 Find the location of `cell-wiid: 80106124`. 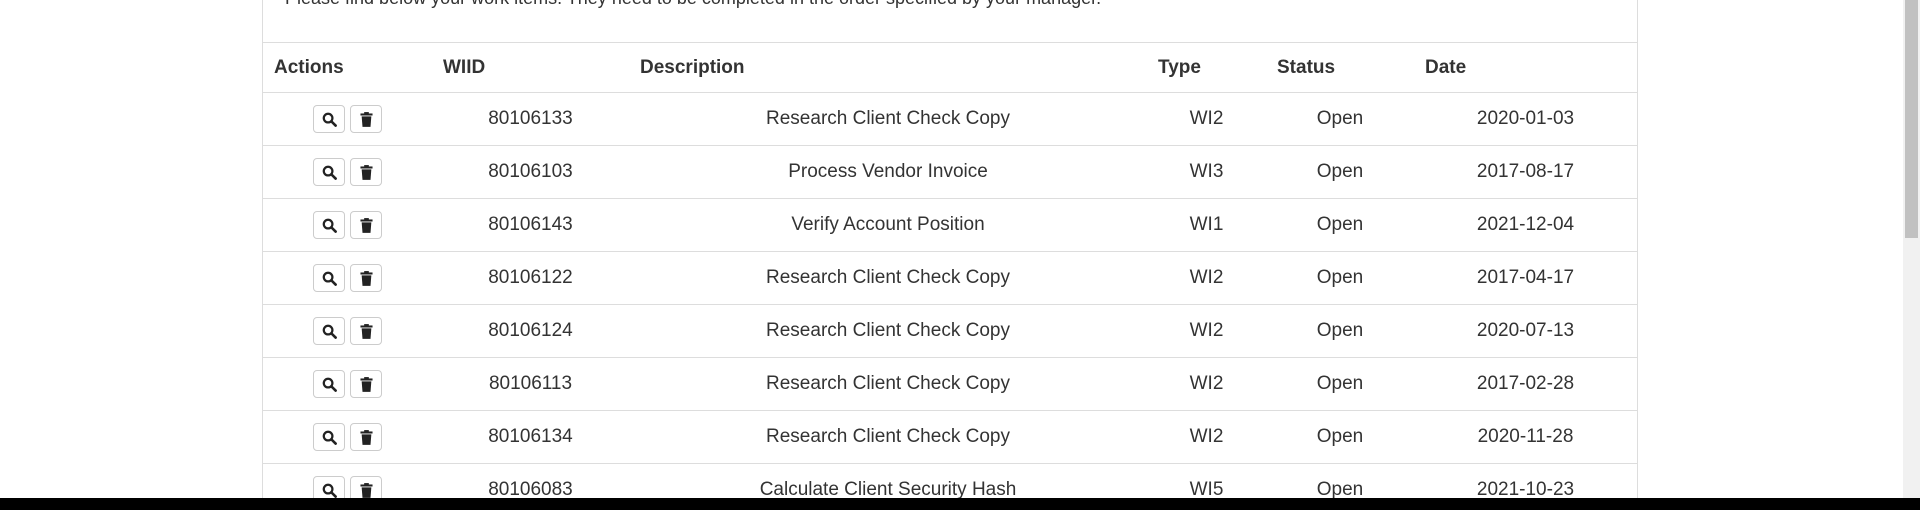

cell-wiid: 80106124 is located at coordinates (530, 331).